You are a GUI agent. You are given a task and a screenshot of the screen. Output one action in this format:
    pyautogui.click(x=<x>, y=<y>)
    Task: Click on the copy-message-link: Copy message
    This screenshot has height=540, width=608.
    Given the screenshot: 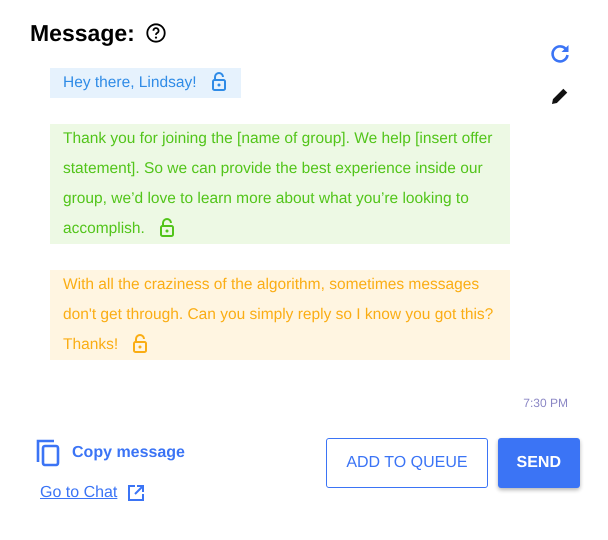 What is the action you would take?
    pyautogui.click(x=110, y=453)
    